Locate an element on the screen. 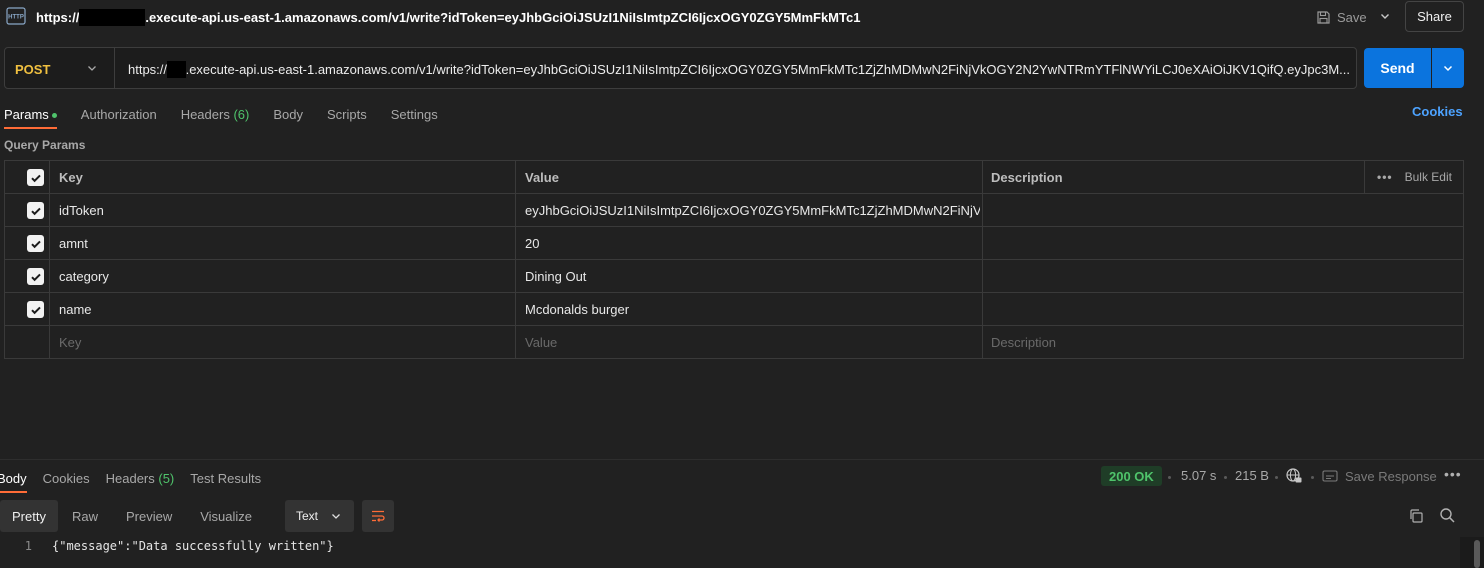 This screenshot has width=1484, height=568. save-response-button: Save Response is located at coordinates (1379, 476).